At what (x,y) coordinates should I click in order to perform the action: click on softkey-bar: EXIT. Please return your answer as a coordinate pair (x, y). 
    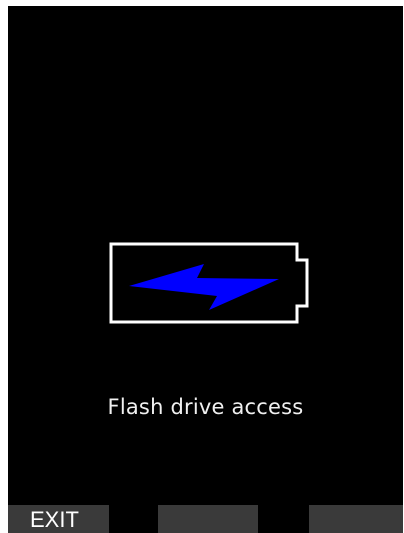
    Looking at the image, I should click on (205, 519).